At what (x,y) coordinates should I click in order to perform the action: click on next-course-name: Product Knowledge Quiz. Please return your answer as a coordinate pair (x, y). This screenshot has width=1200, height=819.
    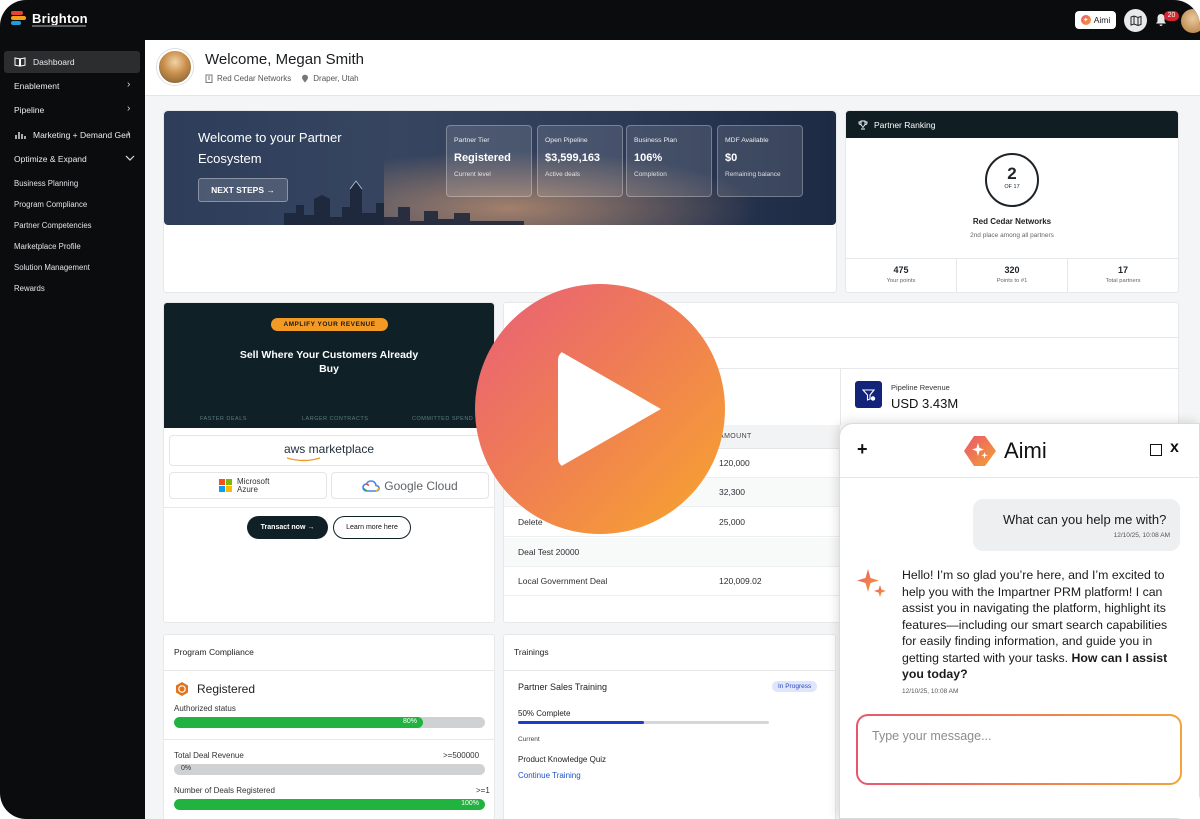
    Looking at the image, I should click on (562, 759).